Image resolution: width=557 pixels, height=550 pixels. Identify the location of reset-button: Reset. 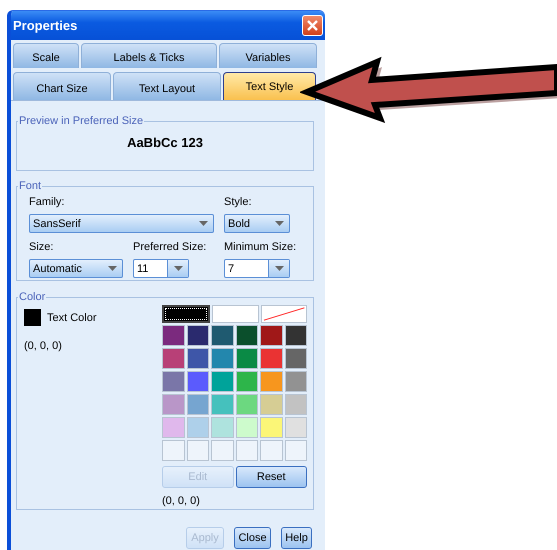
(271, 477).